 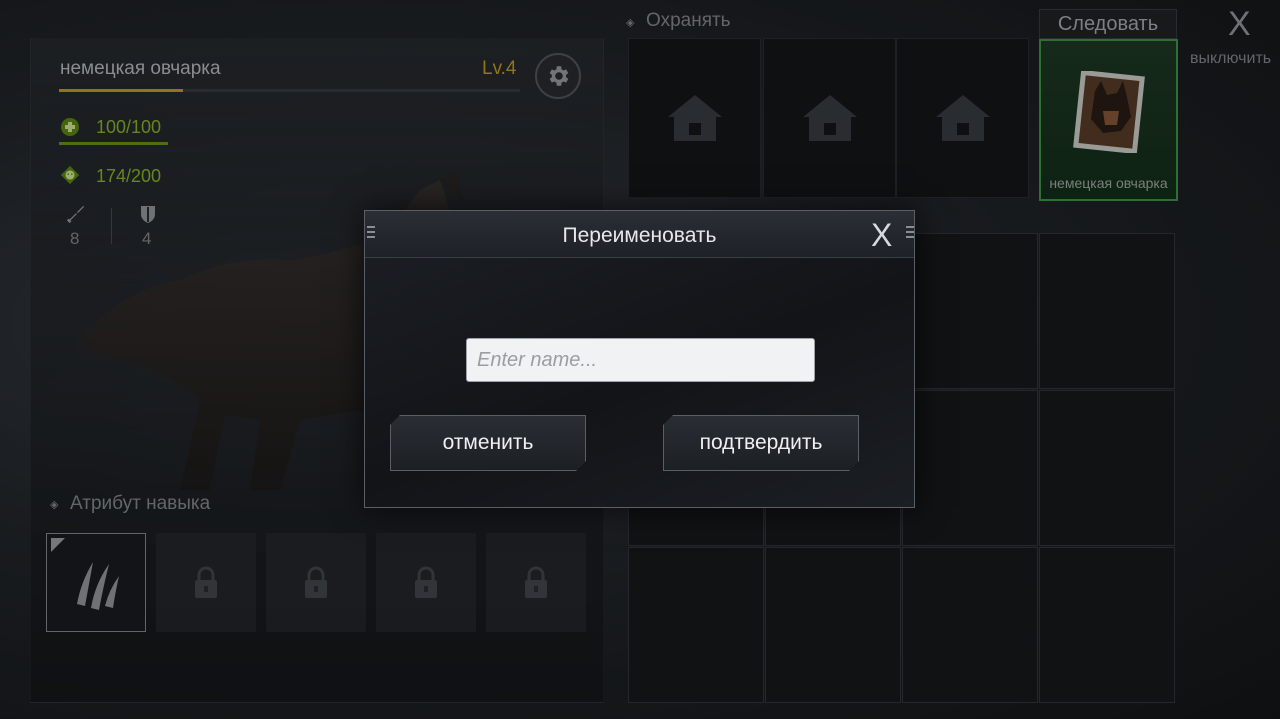 I want to click on dialog-title: Переименовать, so click(x=639, y=235).